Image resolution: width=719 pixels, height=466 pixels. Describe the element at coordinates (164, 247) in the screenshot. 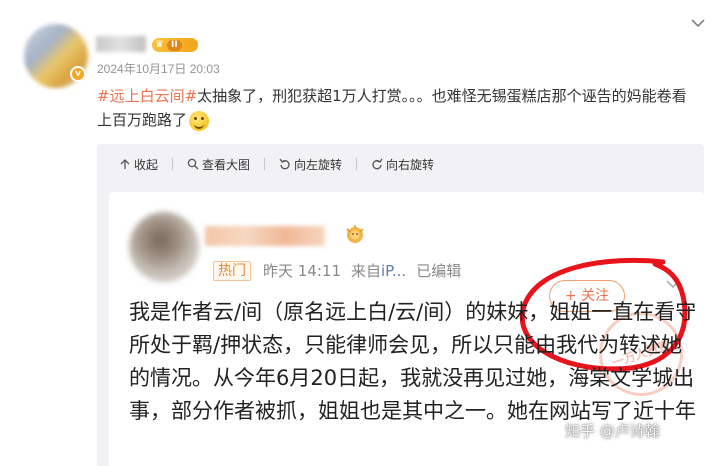

I see `quoted-user-avatar` at that location.